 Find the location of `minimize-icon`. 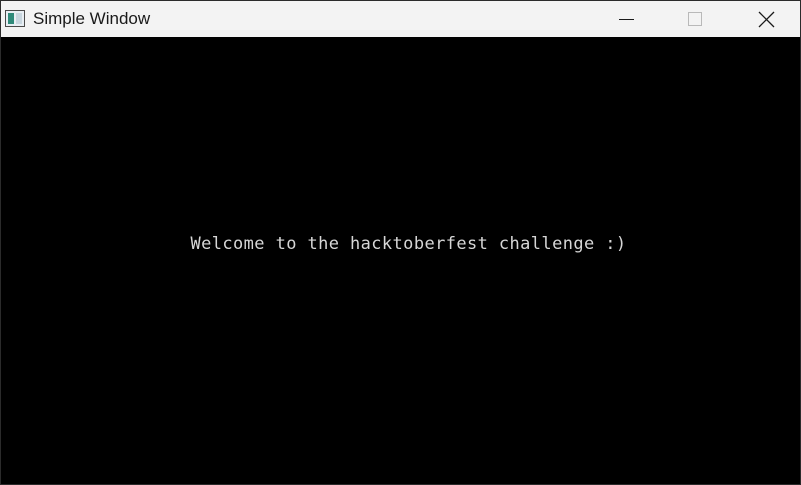

minimize-icon is located at coordinates (626, 19).